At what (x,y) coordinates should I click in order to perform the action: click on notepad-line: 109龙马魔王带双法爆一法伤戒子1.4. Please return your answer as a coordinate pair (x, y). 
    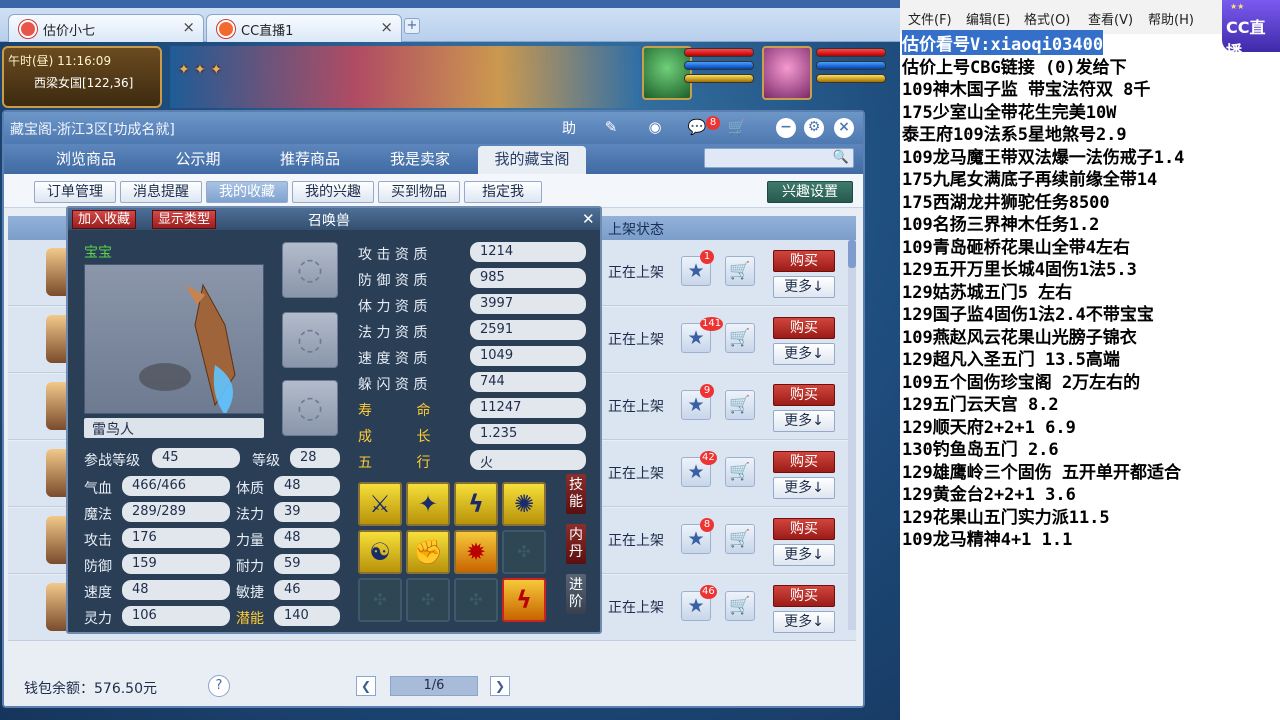
    Looking at the image, I should click on (1043, 157).